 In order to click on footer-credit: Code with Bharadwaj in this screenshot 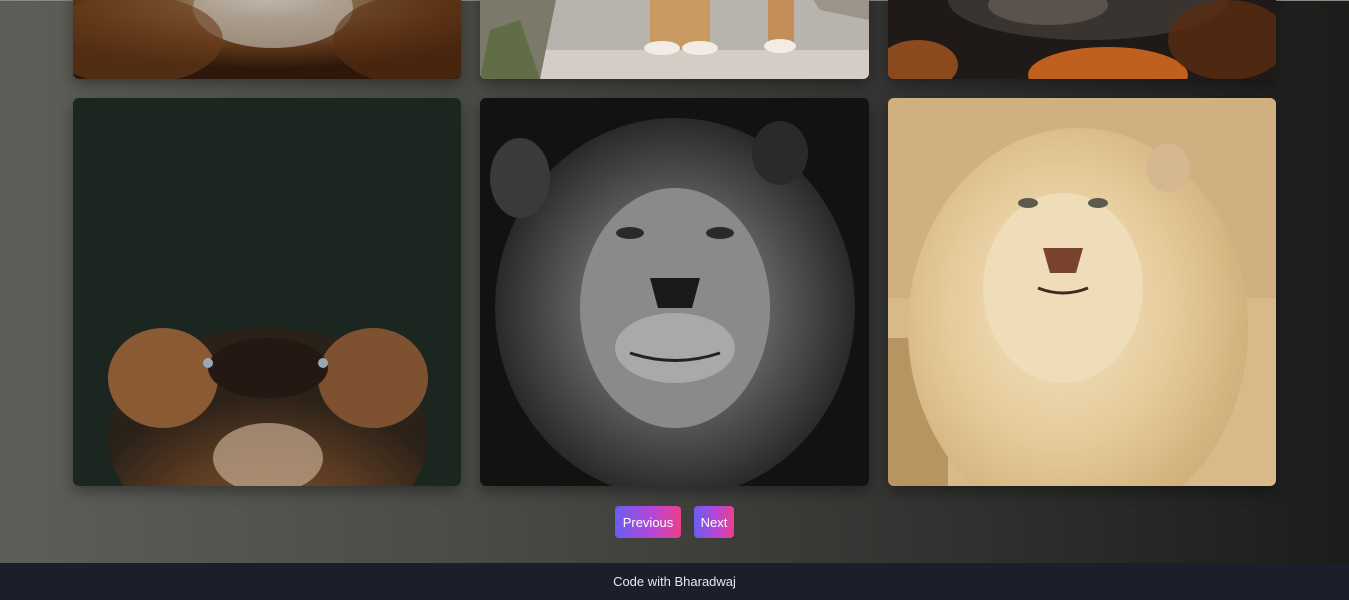, I will do `click(674, 581)`.